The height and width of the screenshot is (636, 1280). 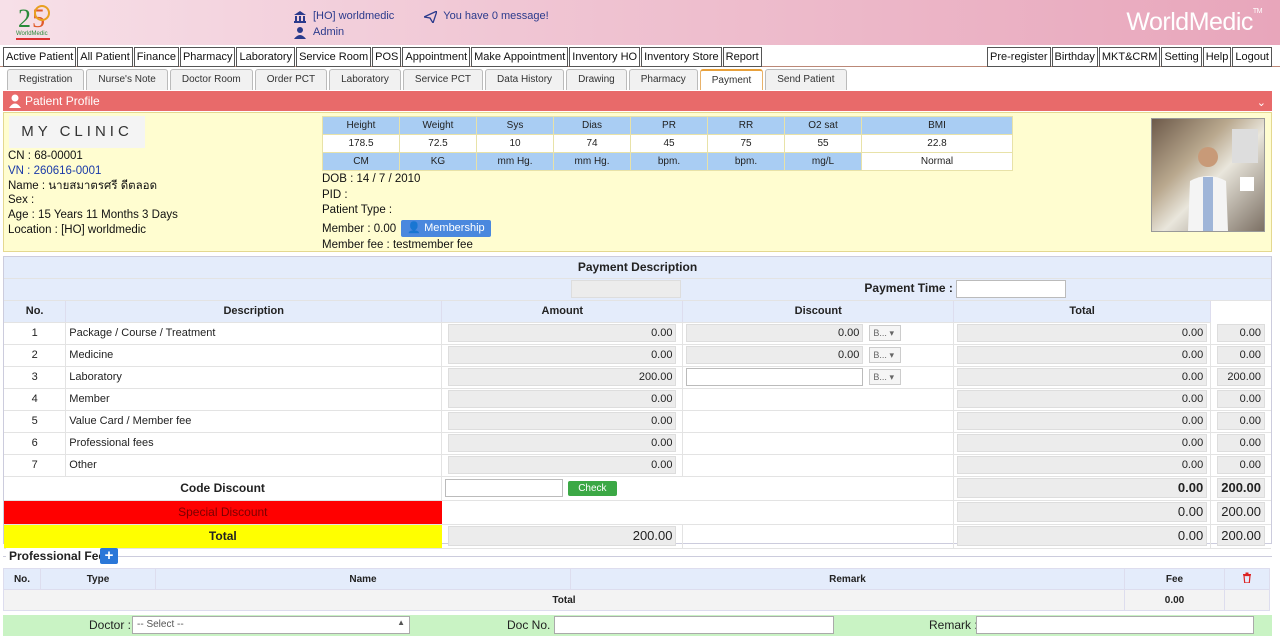 I want to click on nav-help: Help, so click(x=1217, y=57).